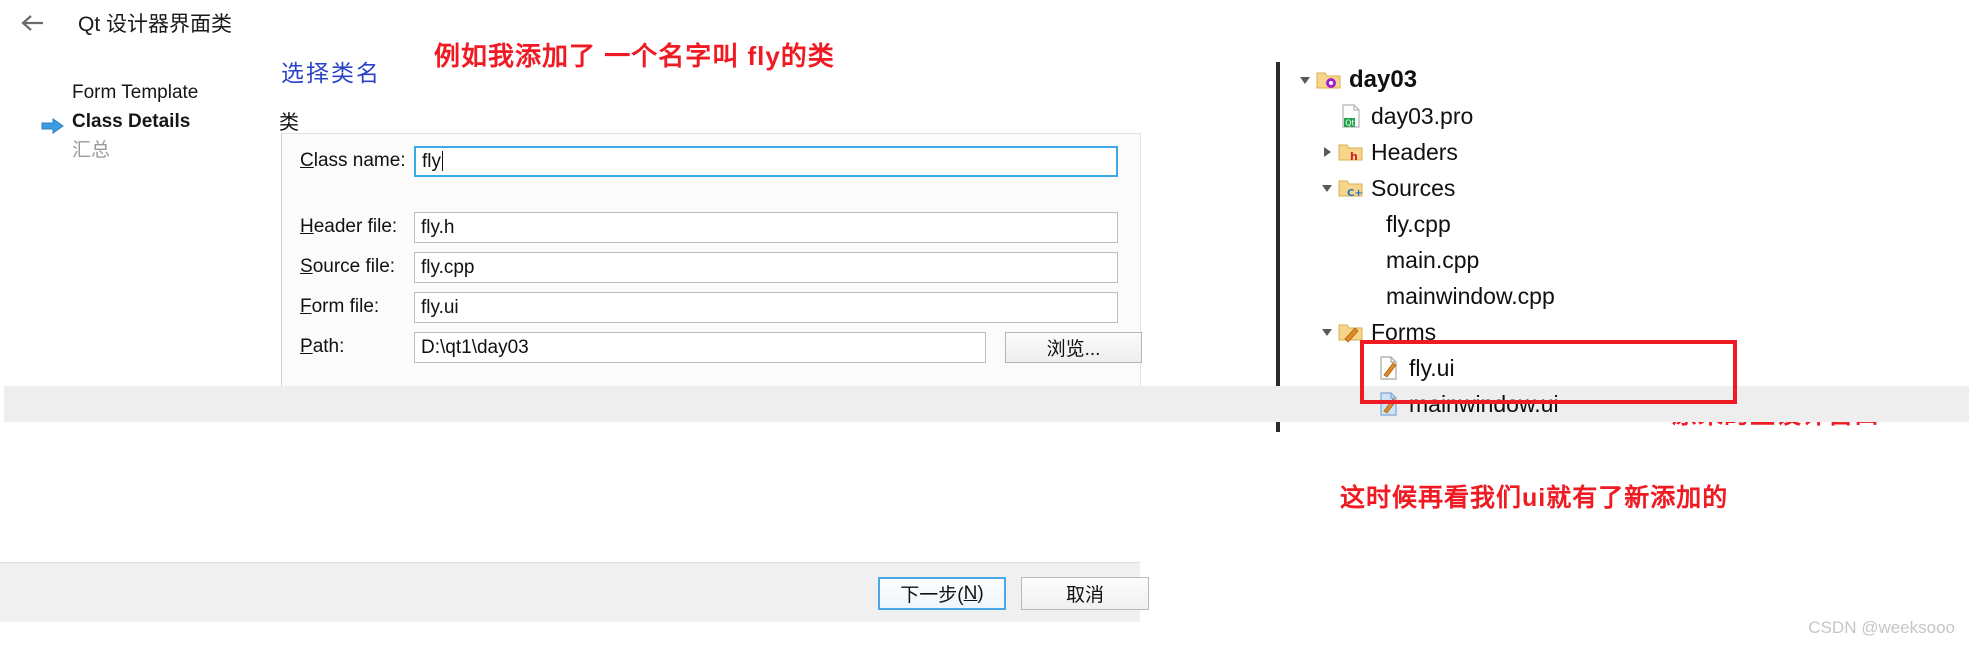  Describe the element at coordinates (91, 150) in the screenshot. I see `wizard-step-label: 汇总` at that location.